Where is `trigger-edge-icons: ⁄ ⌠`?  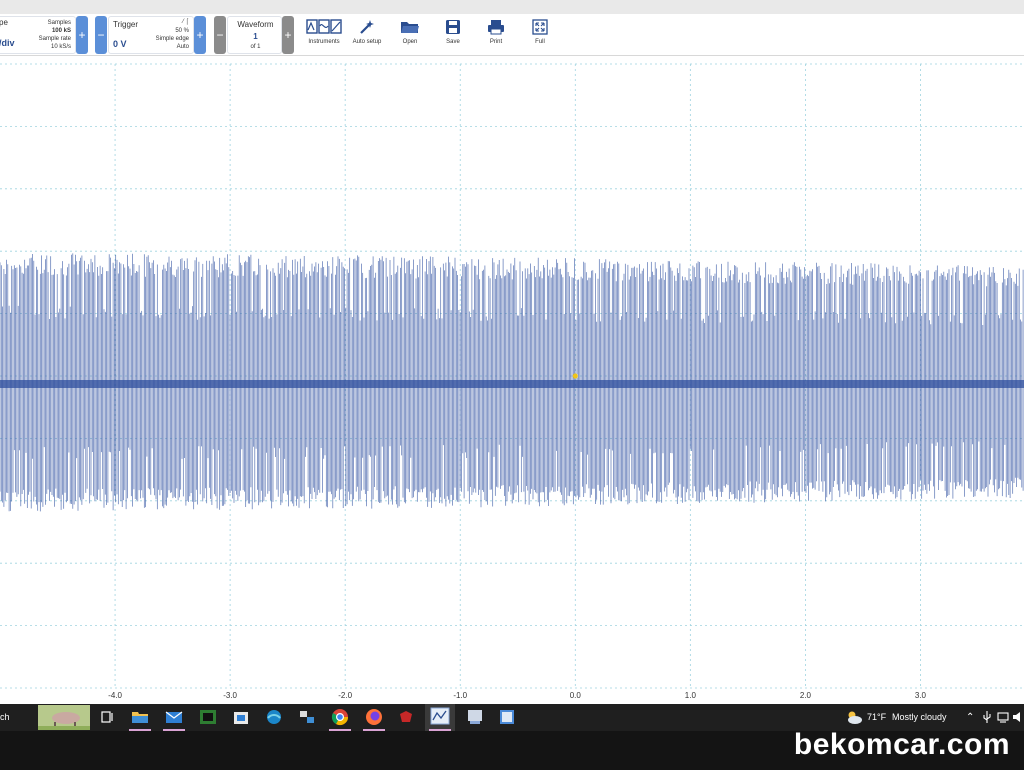 trigger-edge-icons: ⁄ ⌠ is located at coordinates (185, 22).